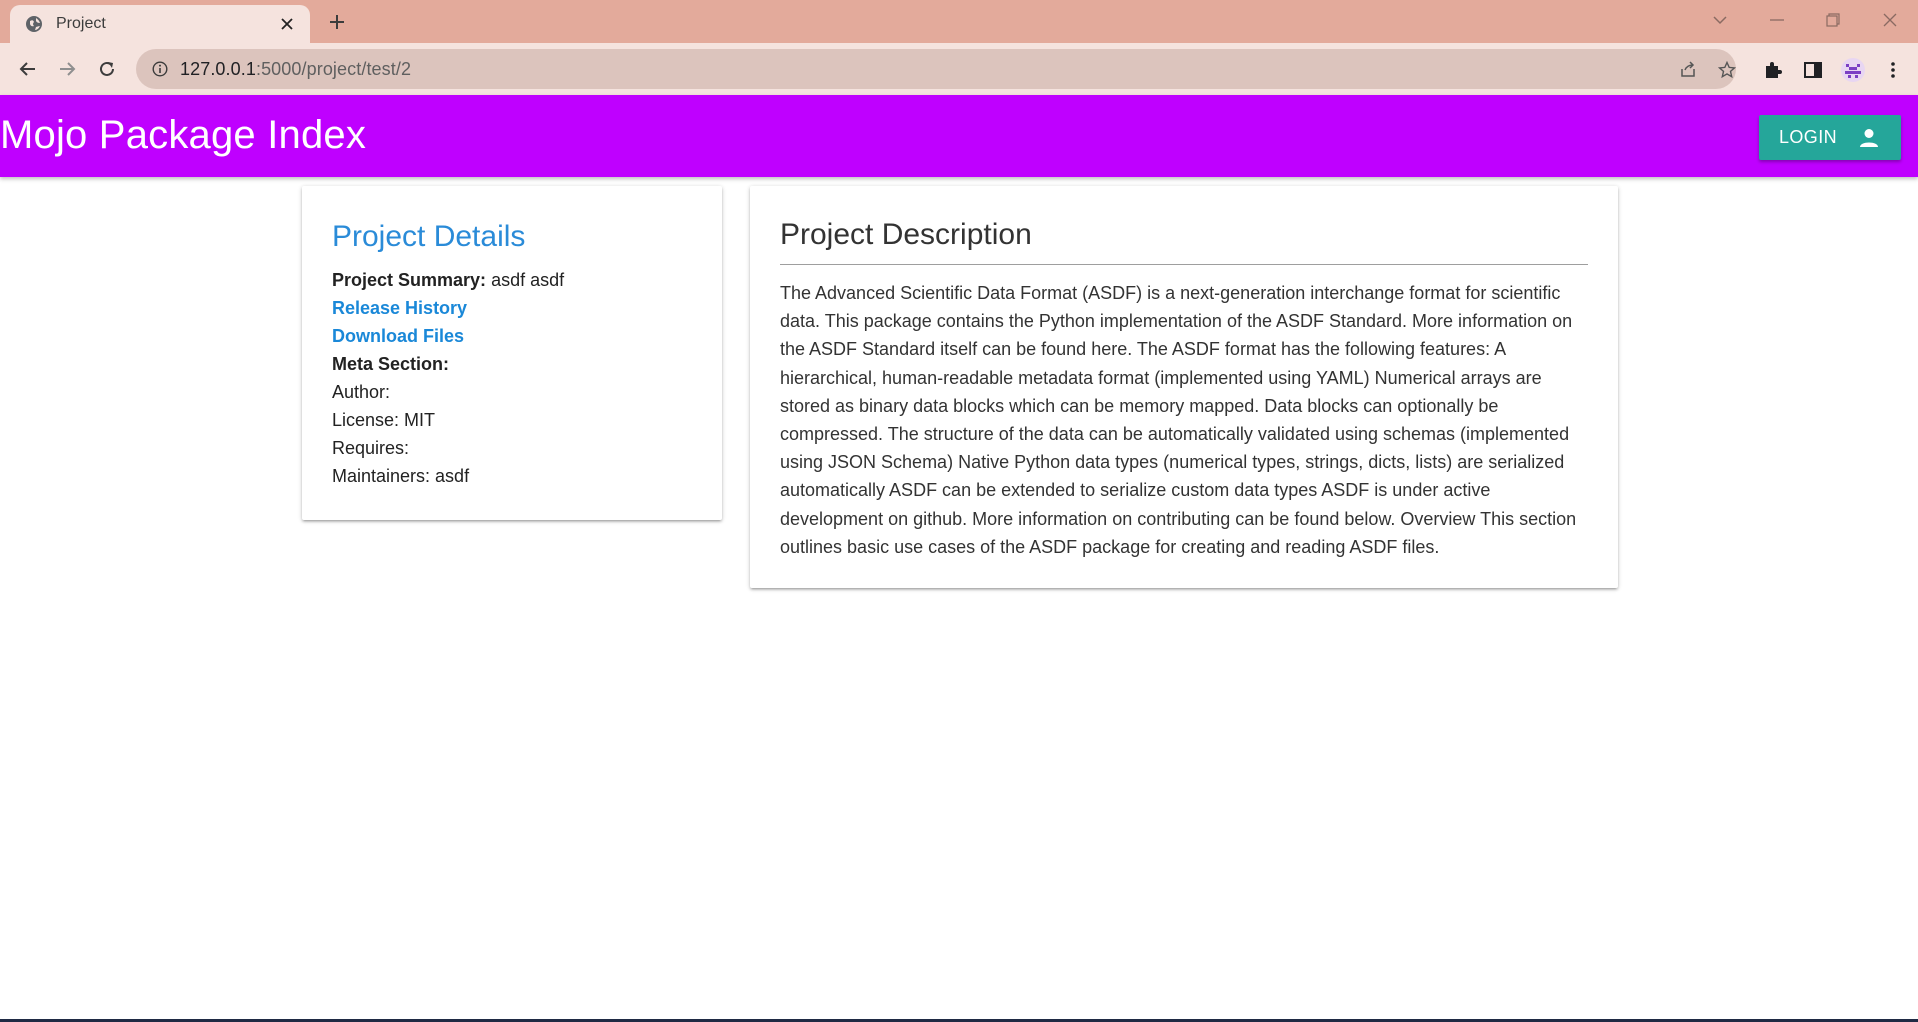 The image size is (1918, 1022). What do you see at coordinates (361, 392) in the screenshot?
I see `meta-author: Author:` at bounding box center [361, 392].